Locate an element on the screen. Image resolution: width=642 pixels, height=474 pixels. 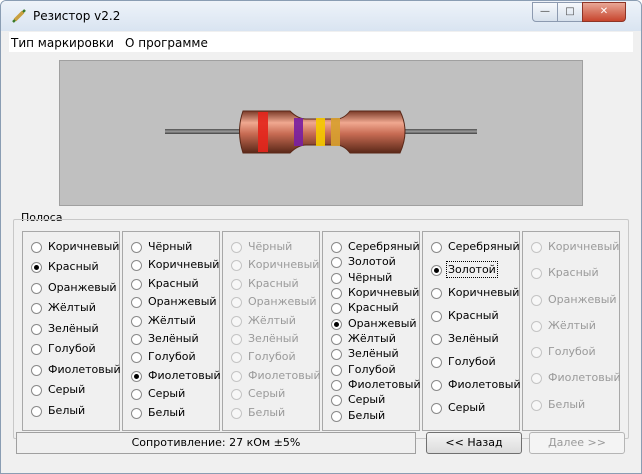
band-option-label: Серый is located at coordinates (67, 389).